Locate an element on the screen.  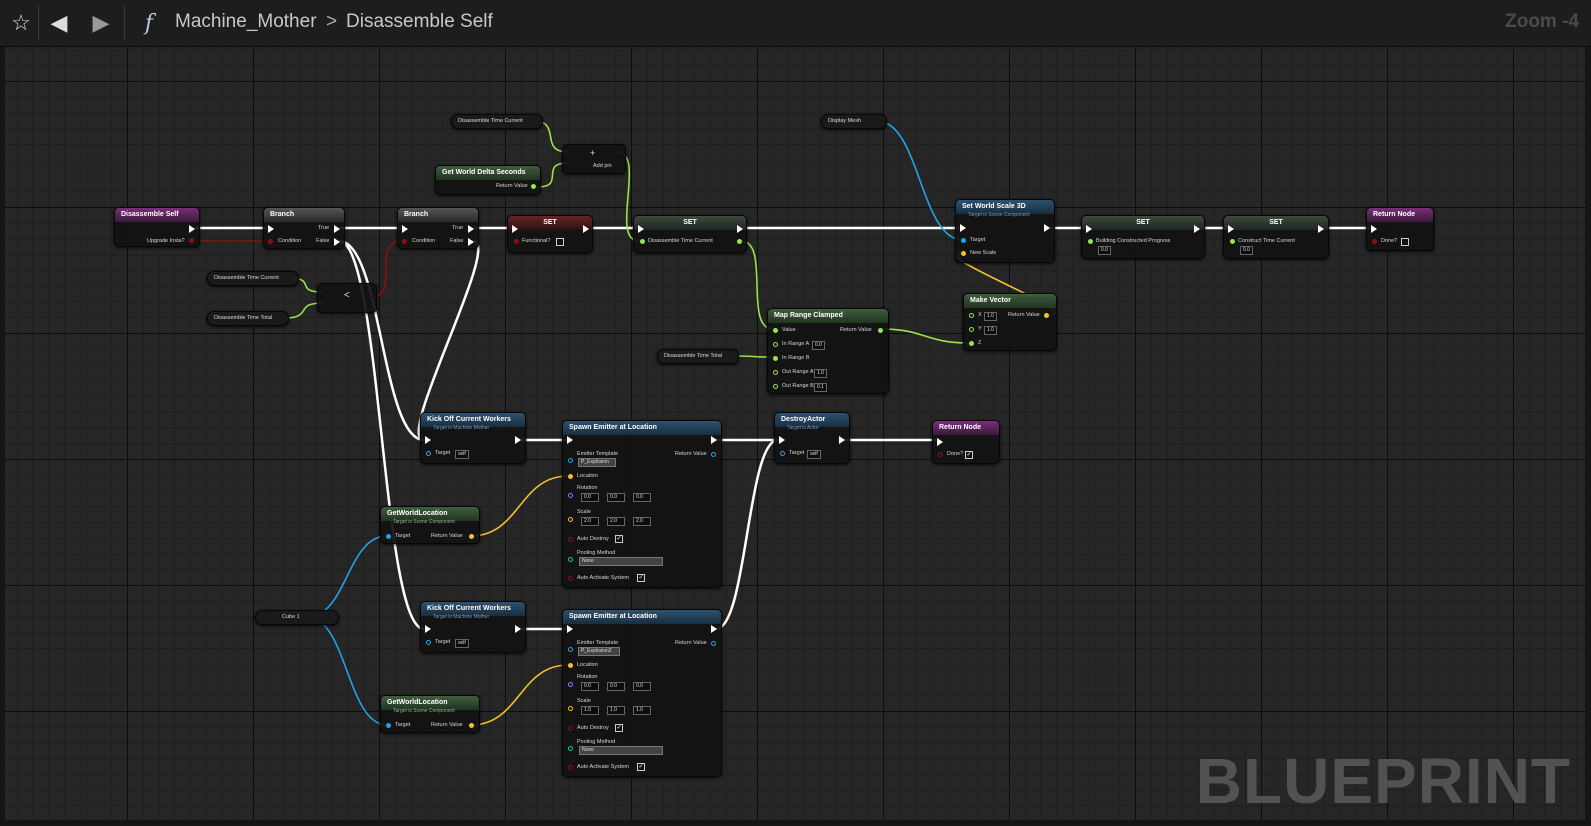
set-functional-node: SET Functional? is located at coordinates (550, 234).